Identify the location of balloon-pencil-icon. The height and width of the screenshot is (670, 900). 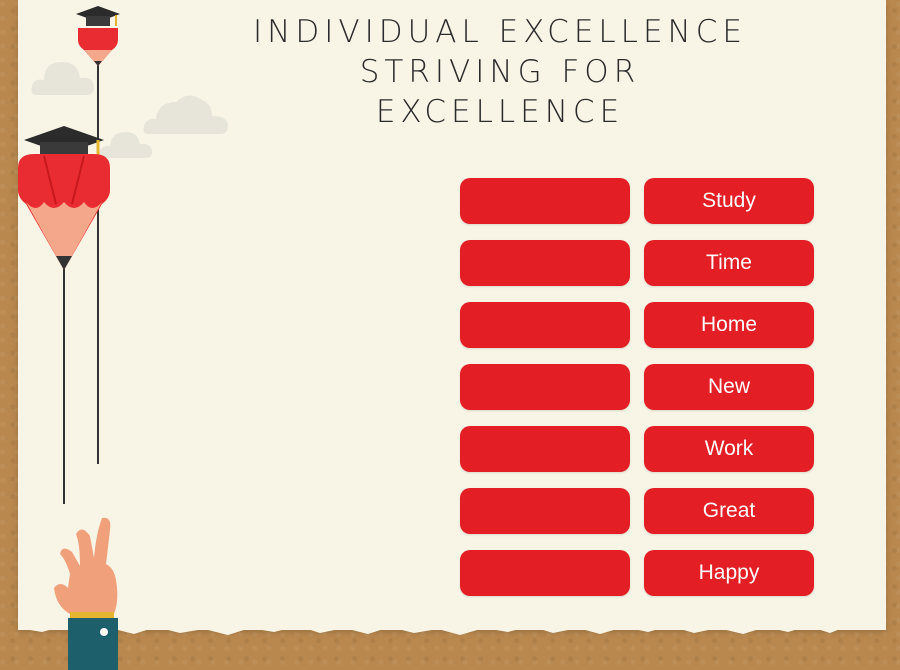
(64, 315).